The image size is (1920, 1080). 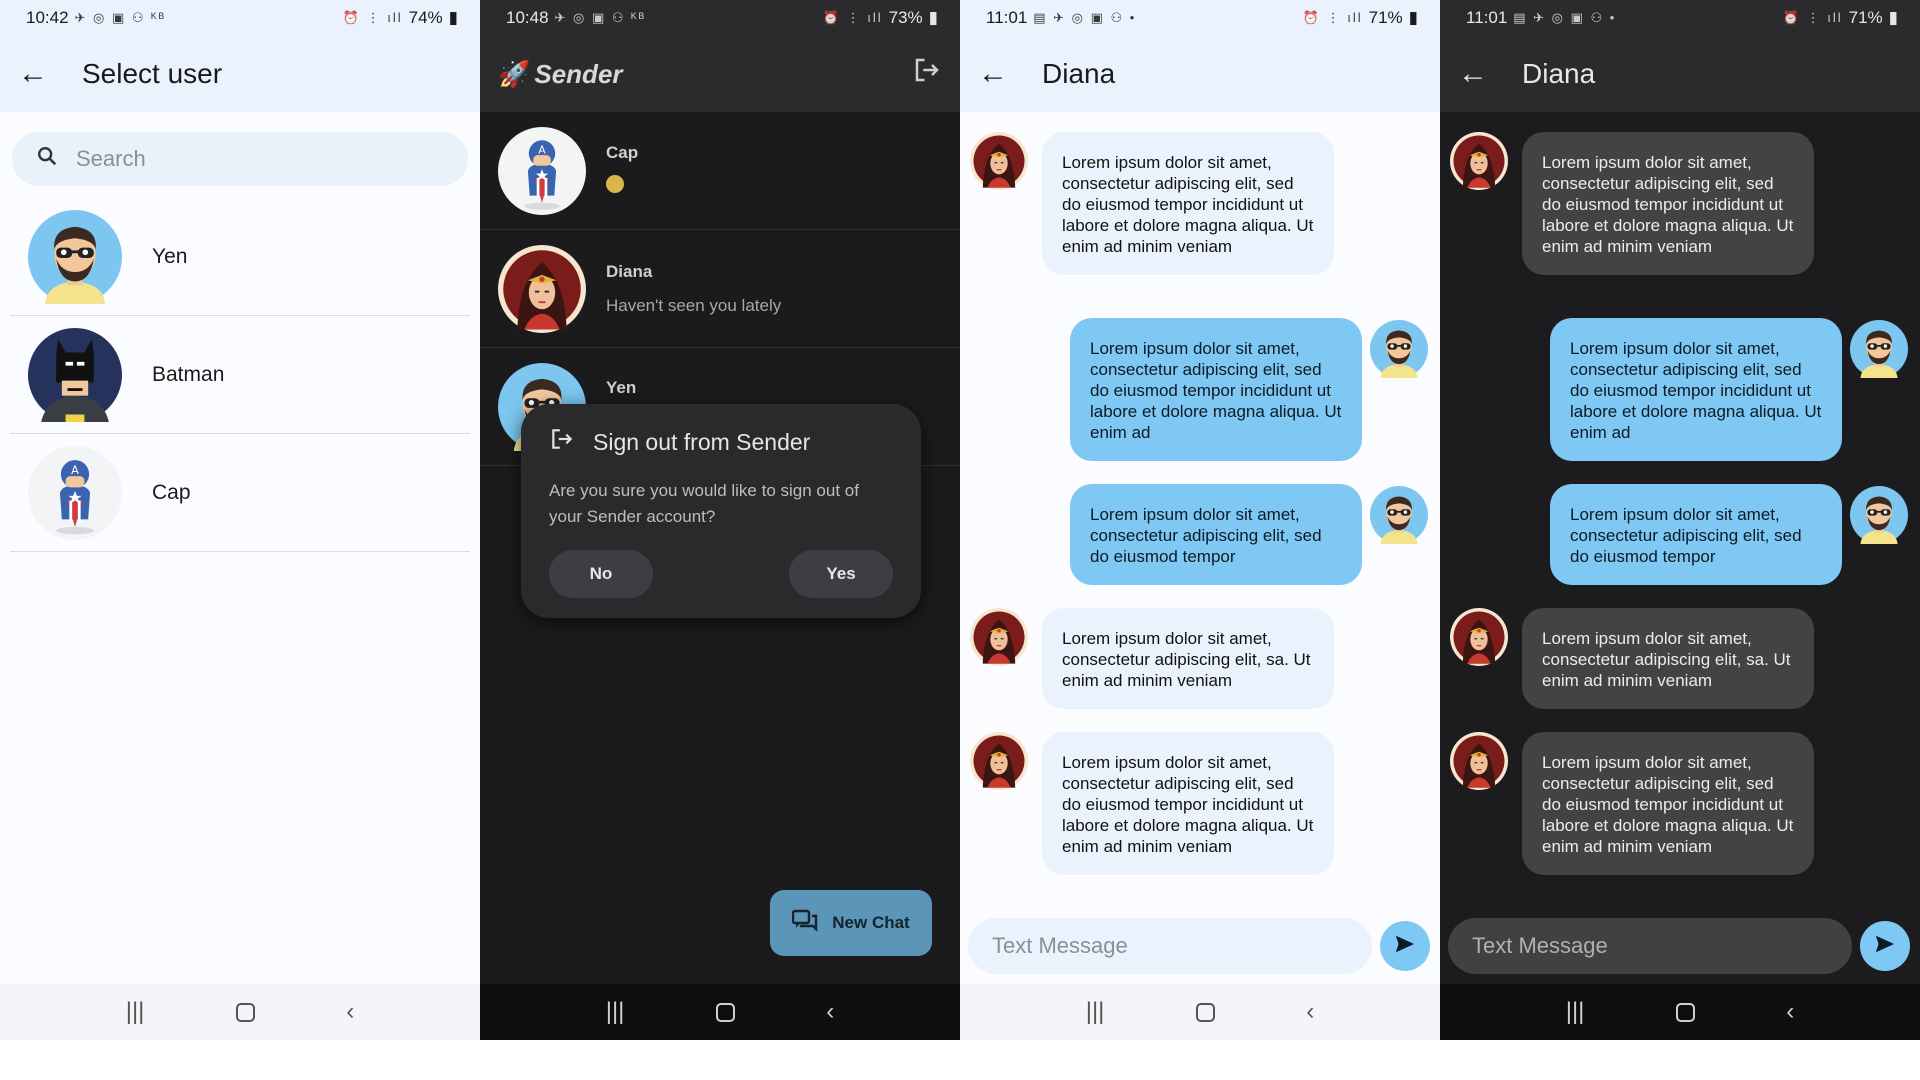 What do you see at coordinates (720, 289) in the screenshot?
I see `chat-item-diana: Diana Haven't seen you lately` at bounding box center [720, 289].